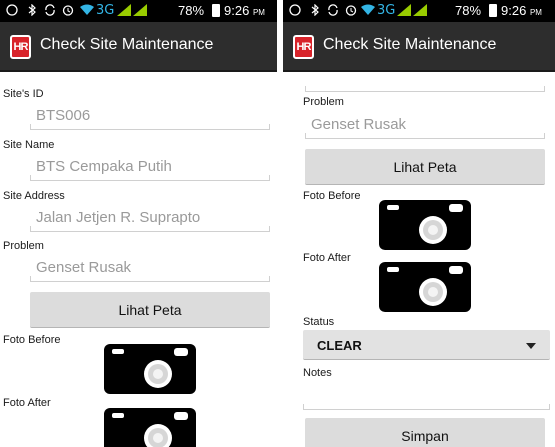 The image size is (555, 447). I want to click on dropdown-arrow-icon, so click(531, 346).